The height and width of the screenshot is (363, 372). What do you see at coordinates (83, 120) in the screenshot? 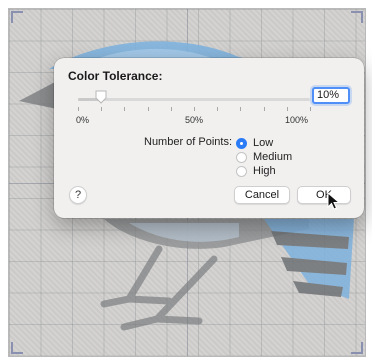
I see `slider-label-min: 0%` at bounding box center [83, 120].